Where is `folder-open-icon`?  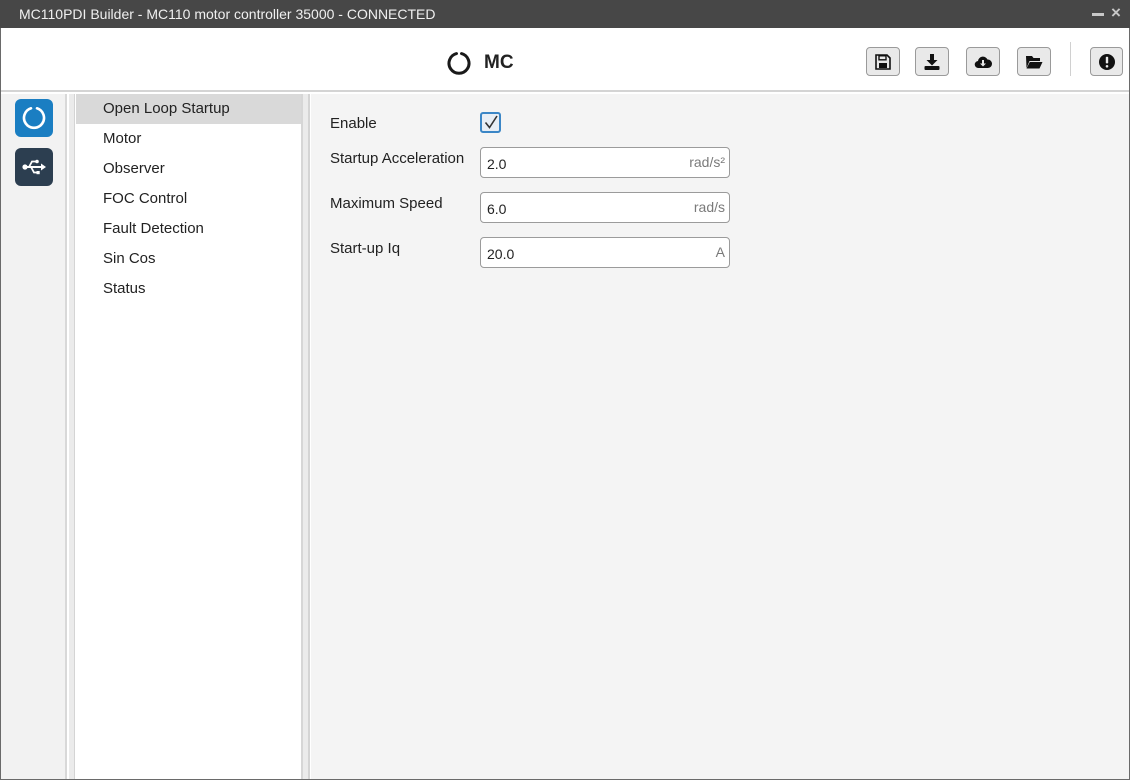
folder-open-icon is located at coordinates (1034, 61).